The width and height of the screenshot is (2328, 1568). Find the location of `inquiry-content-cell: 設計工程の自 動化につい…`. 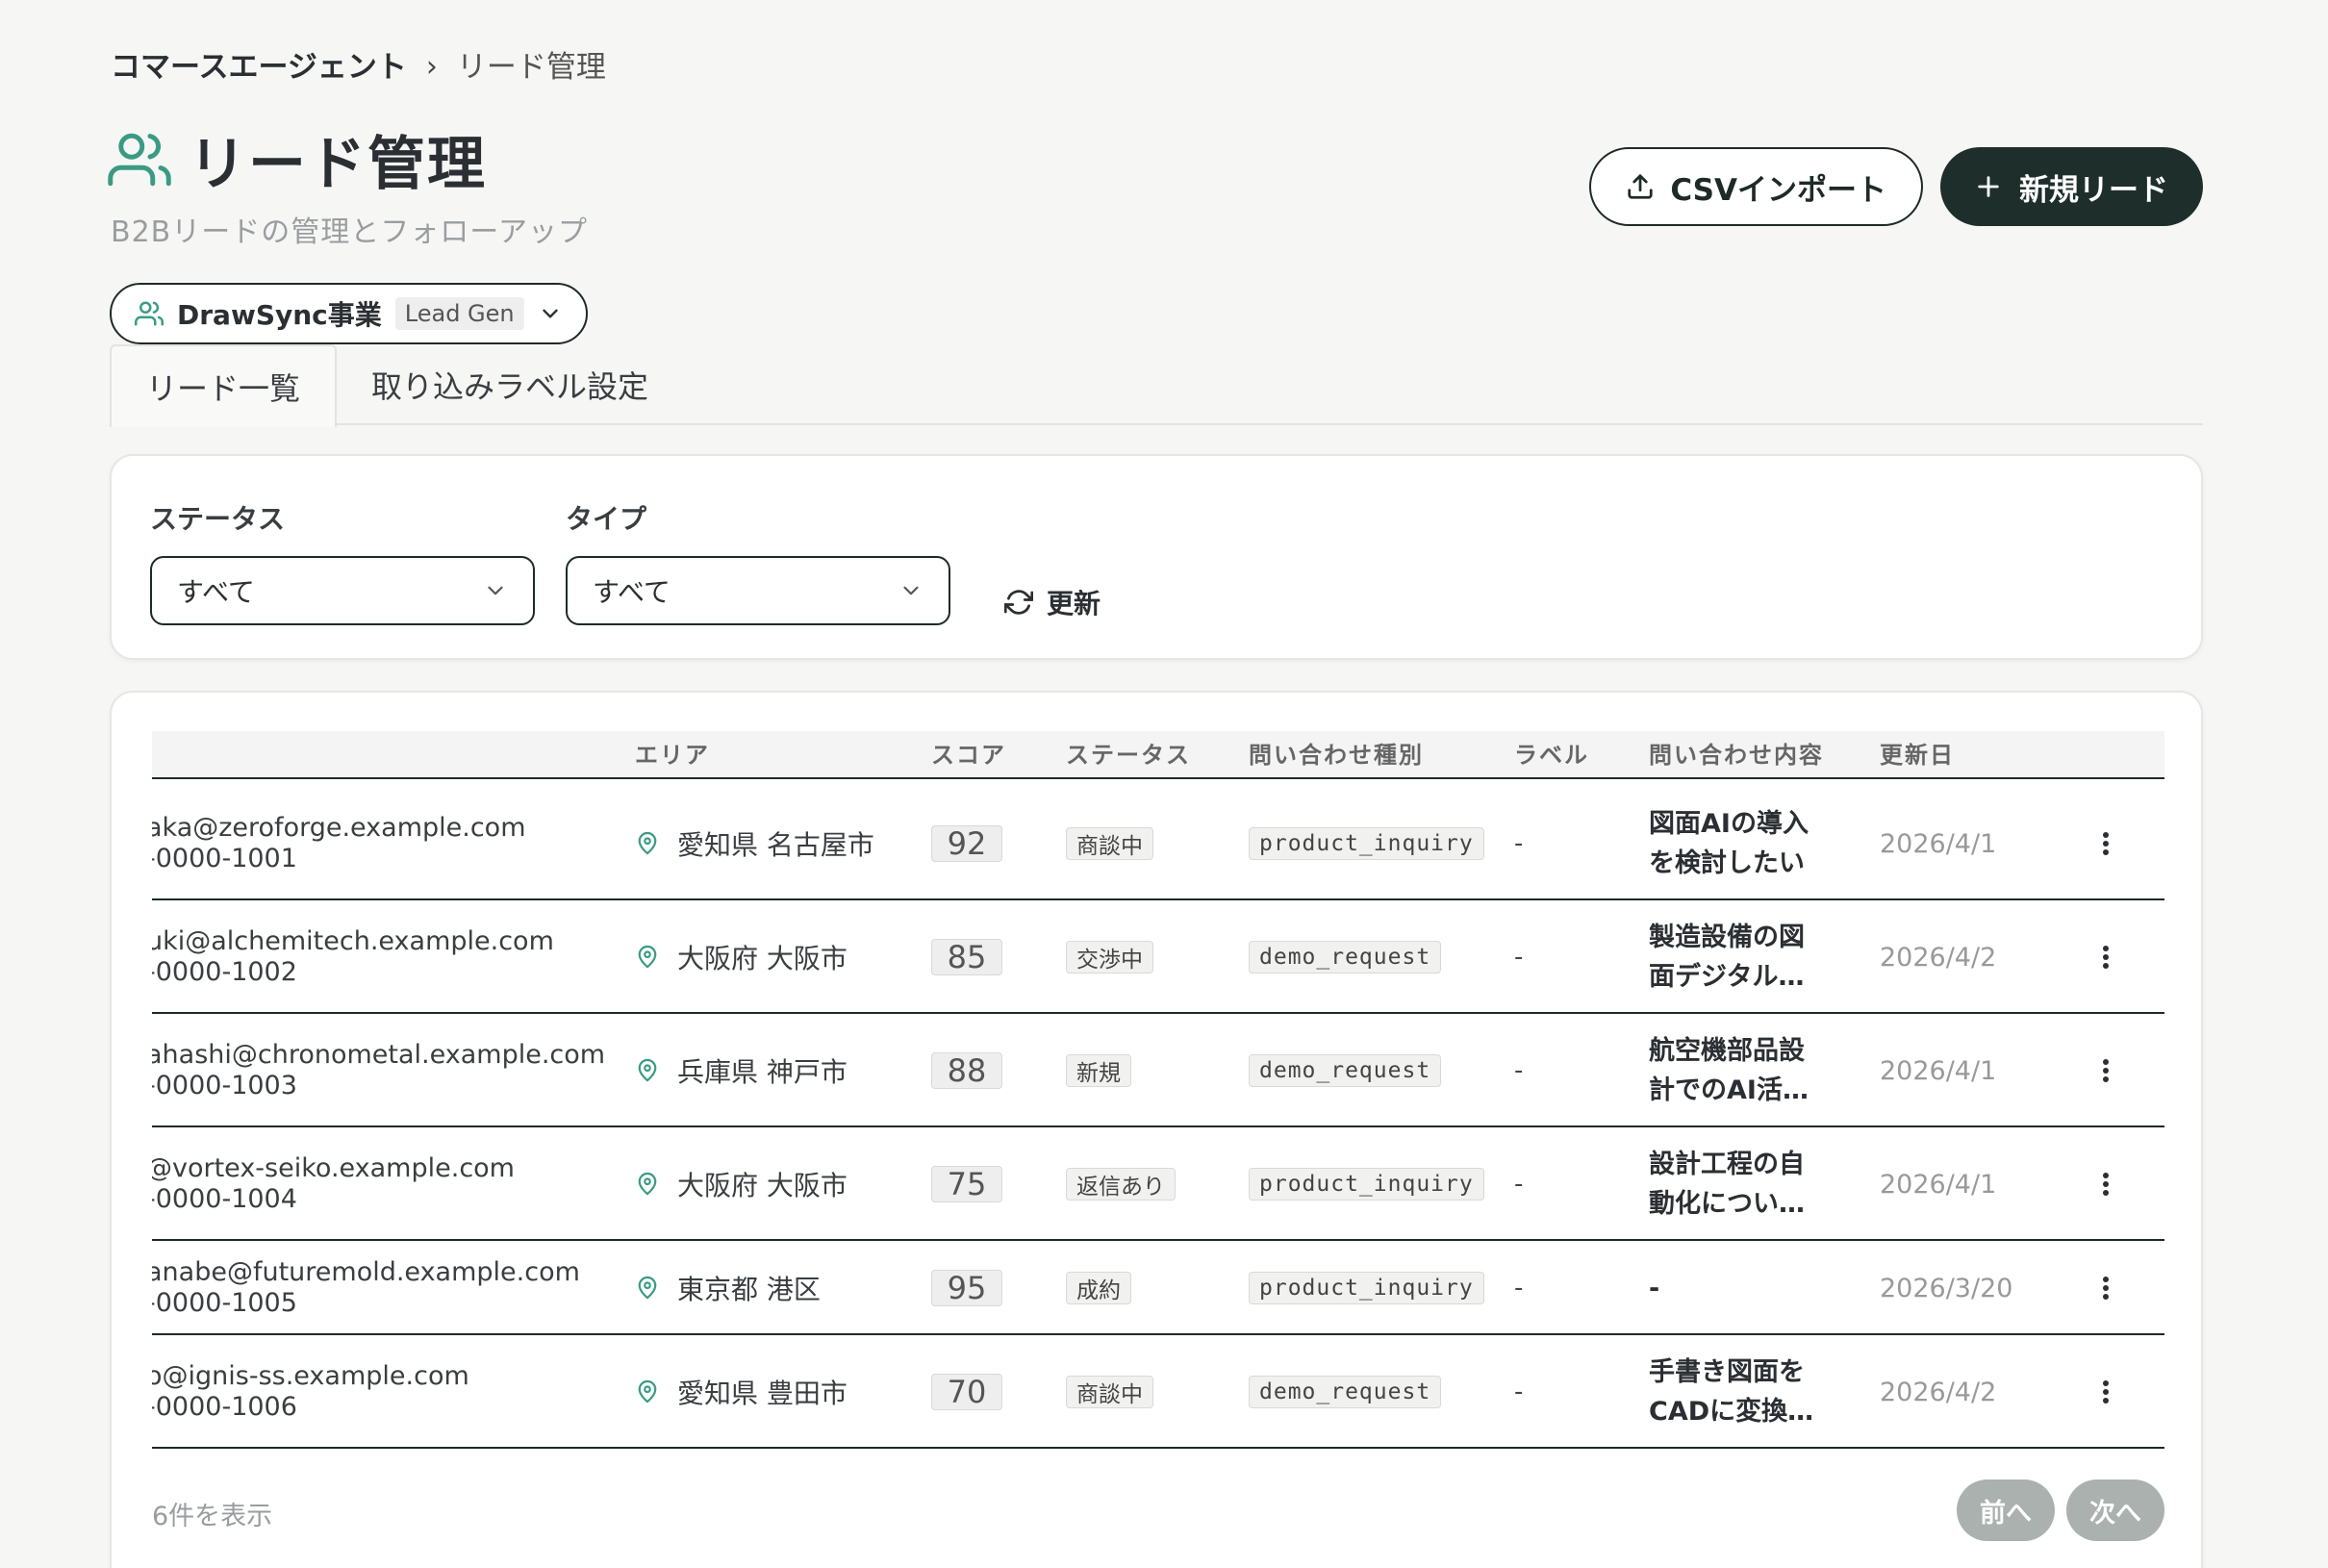

inquiry-content-cell: 設計工程の自 動化につい… is located at coordinates (1736, 1184).